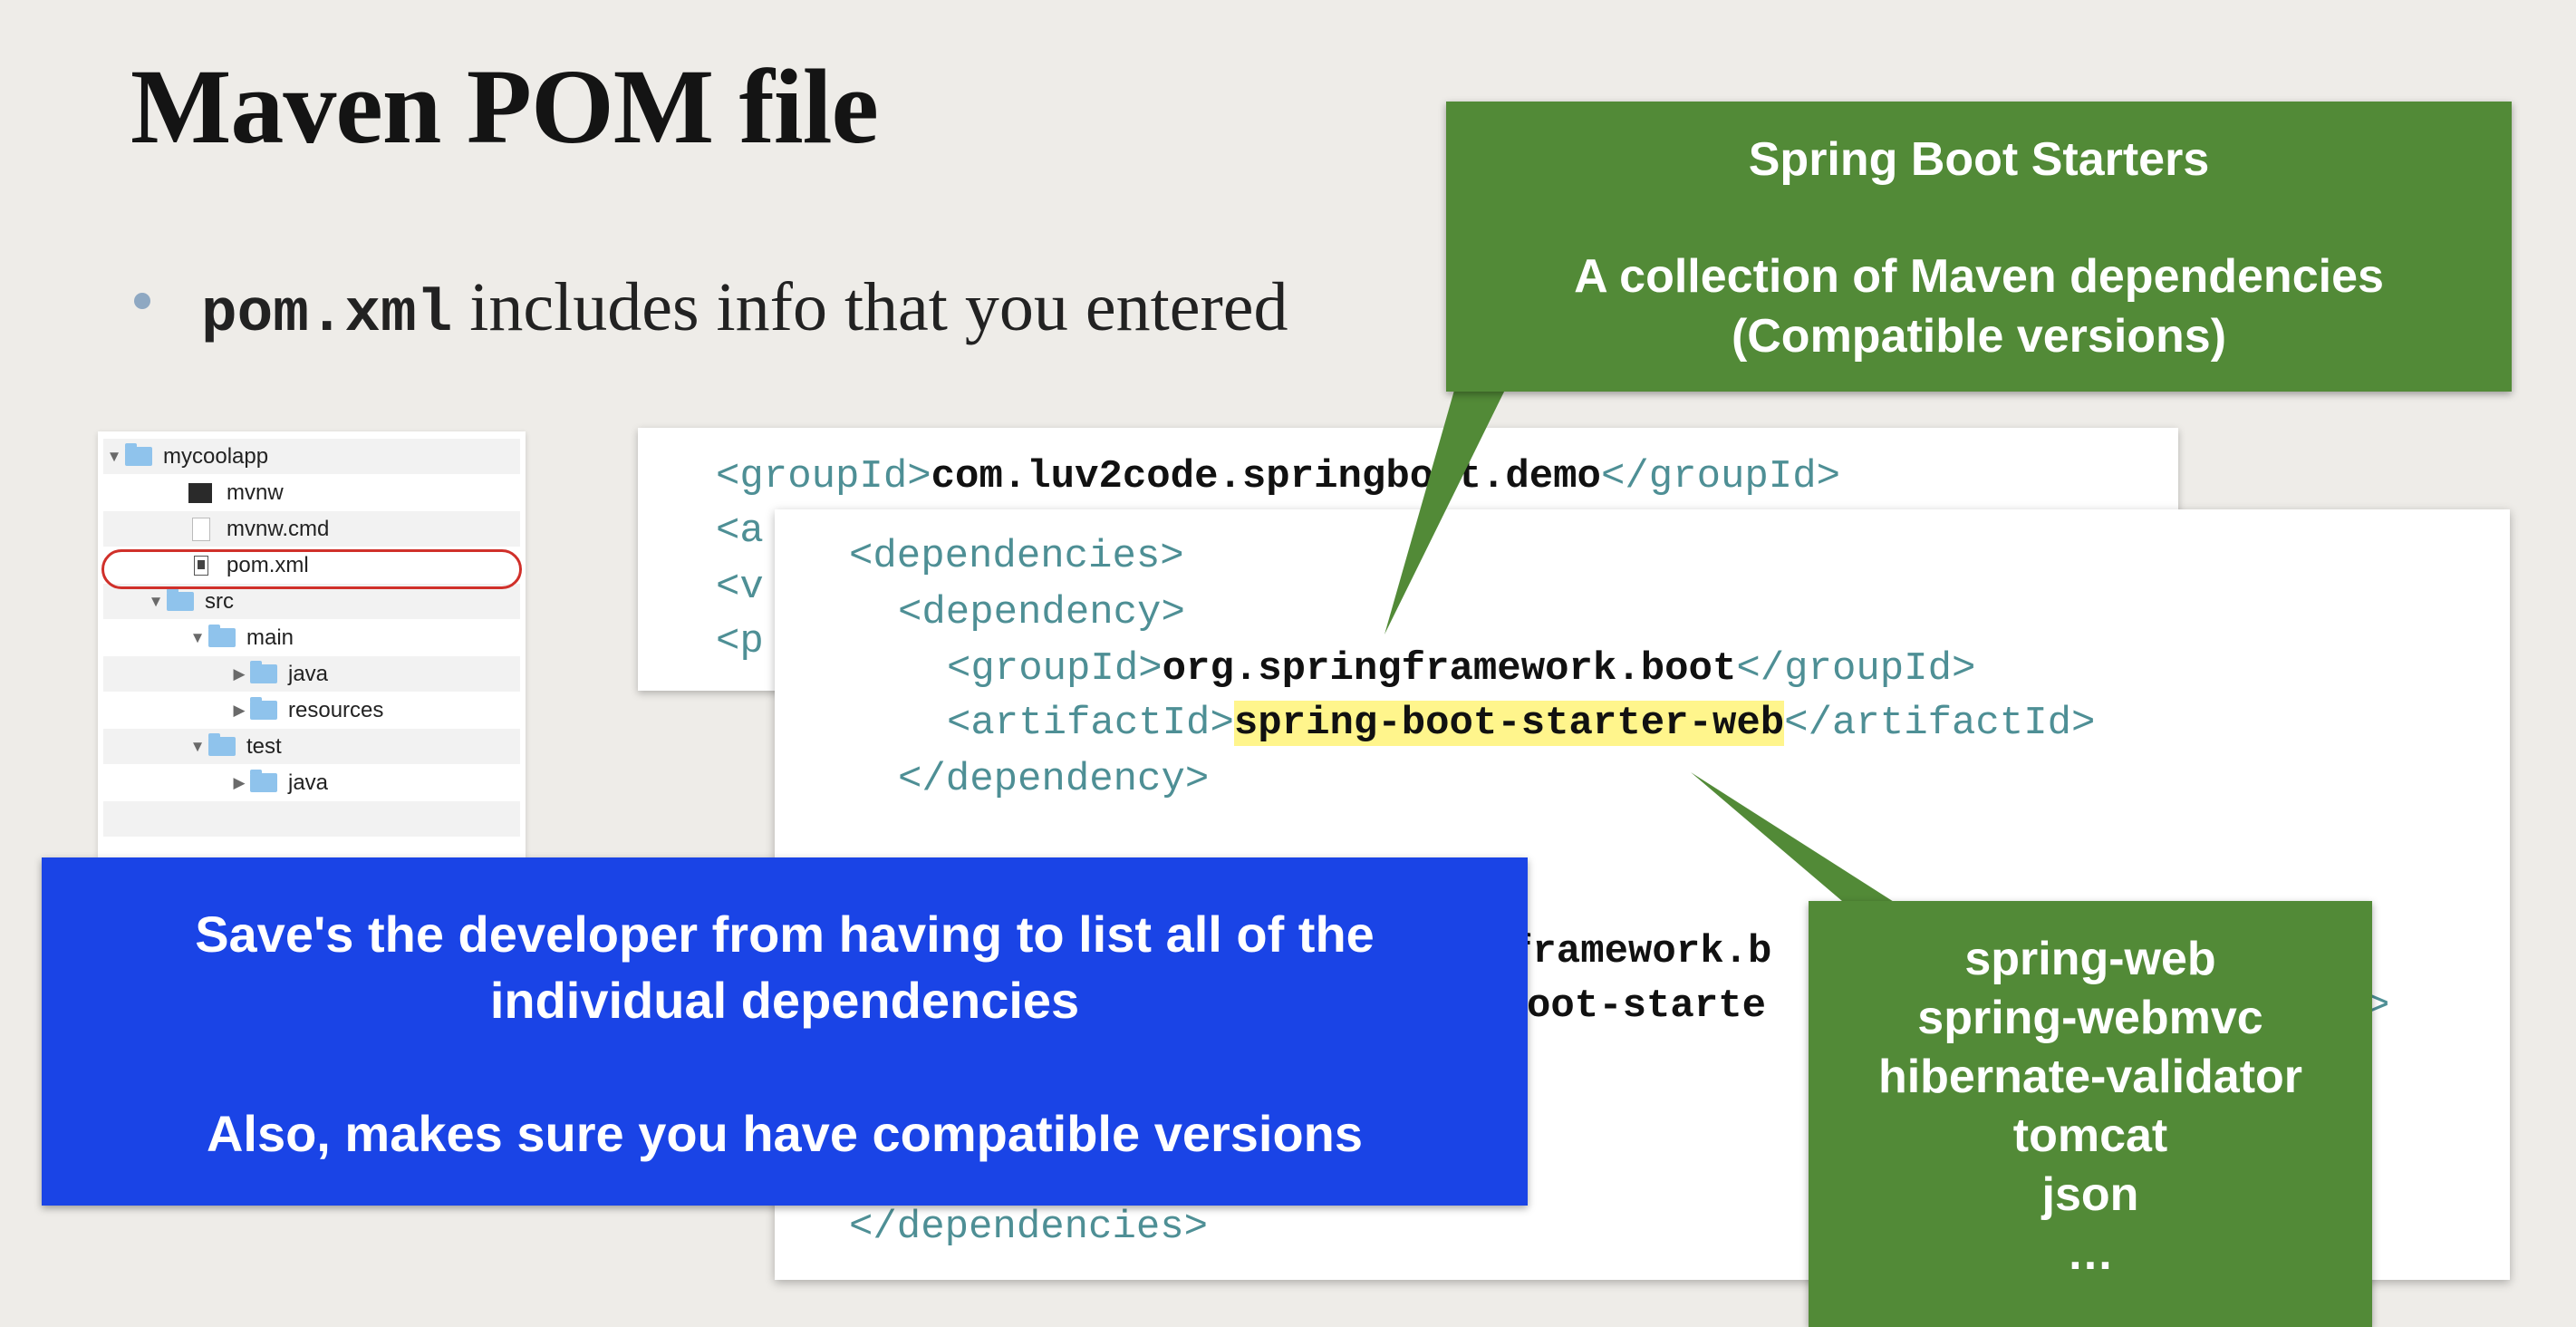 This screenshot has width=2576, height=1327. Describe the element at coordinates (1979, 336) in the screenshot. I see `callout-line-2: (Compatible versions)` at that location.